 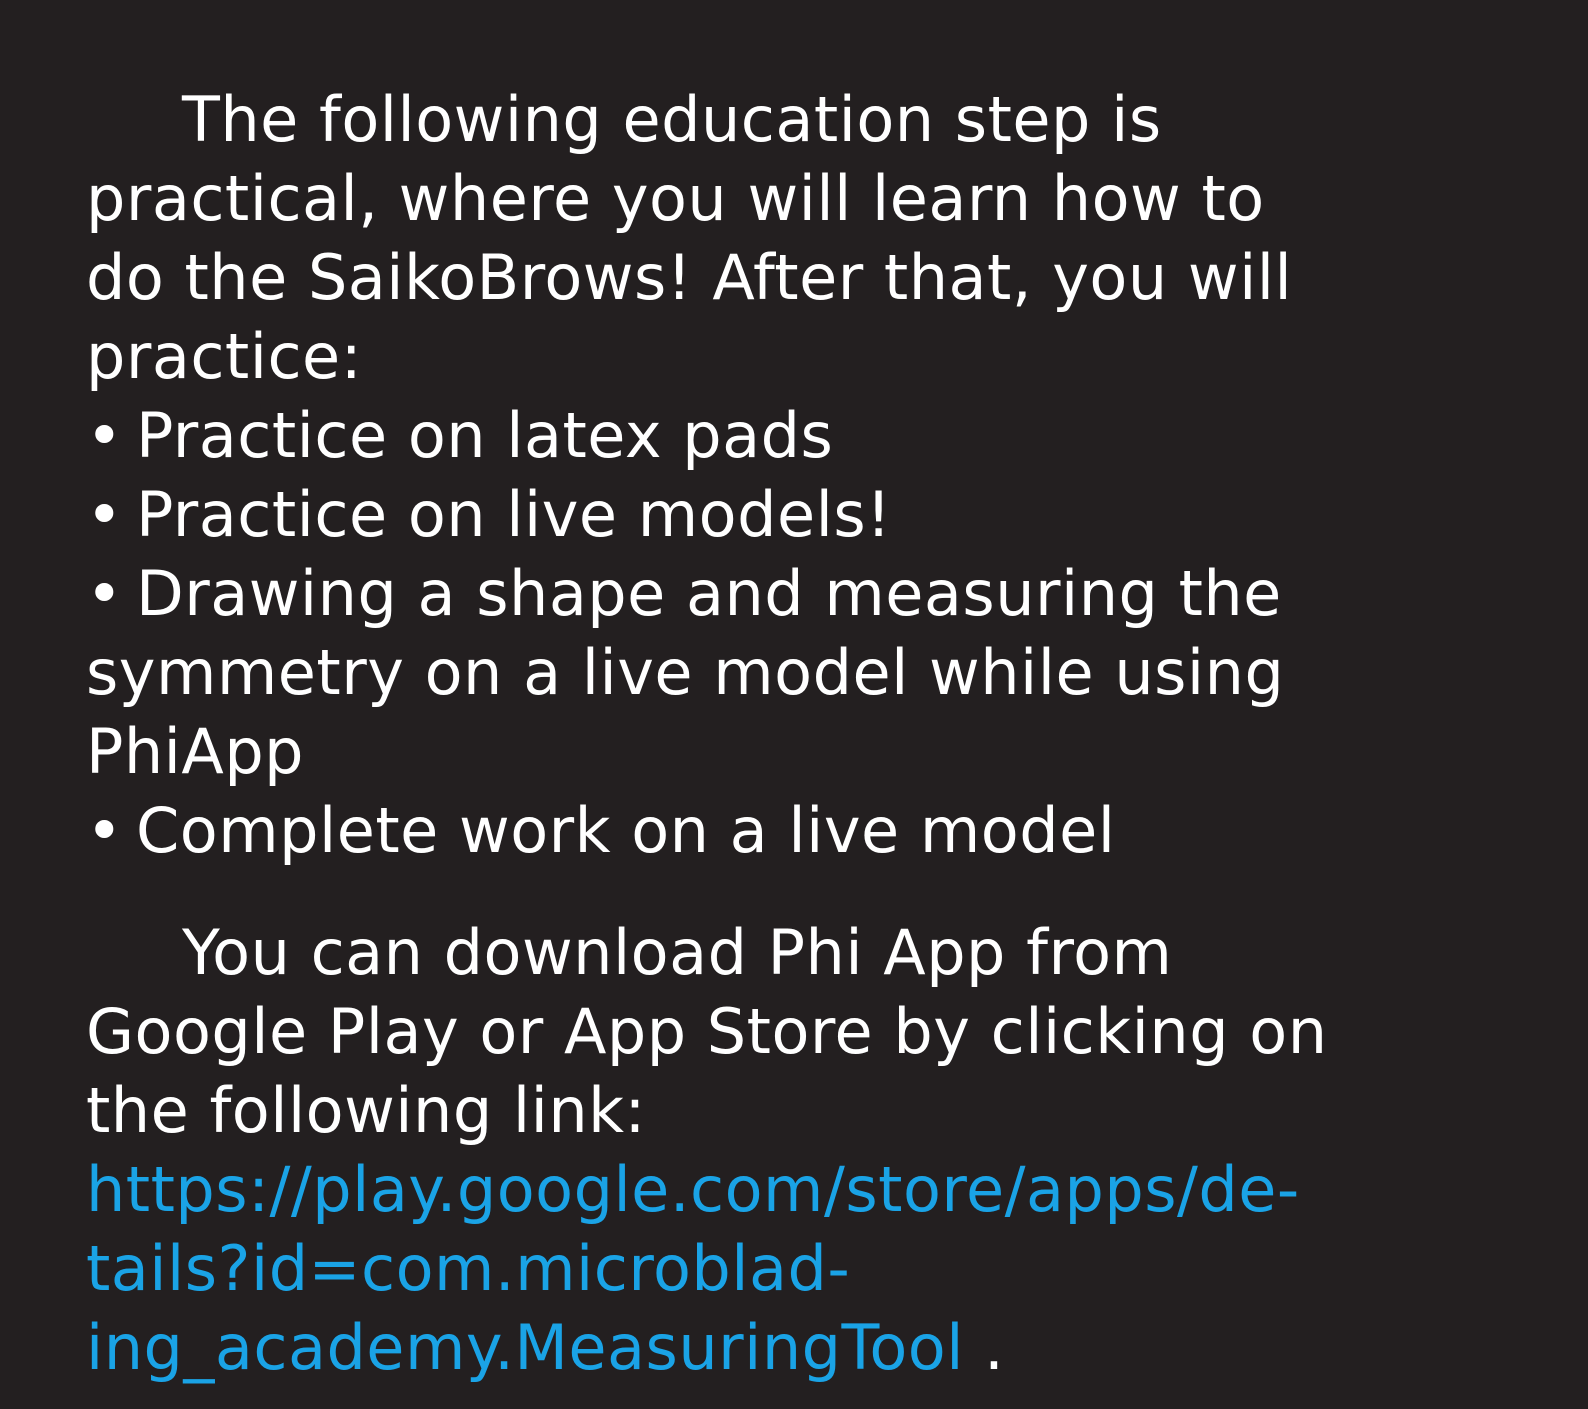 I want to click on bullet-item-text: Drawing a shape and measuring the, so click(x=709, y=593).